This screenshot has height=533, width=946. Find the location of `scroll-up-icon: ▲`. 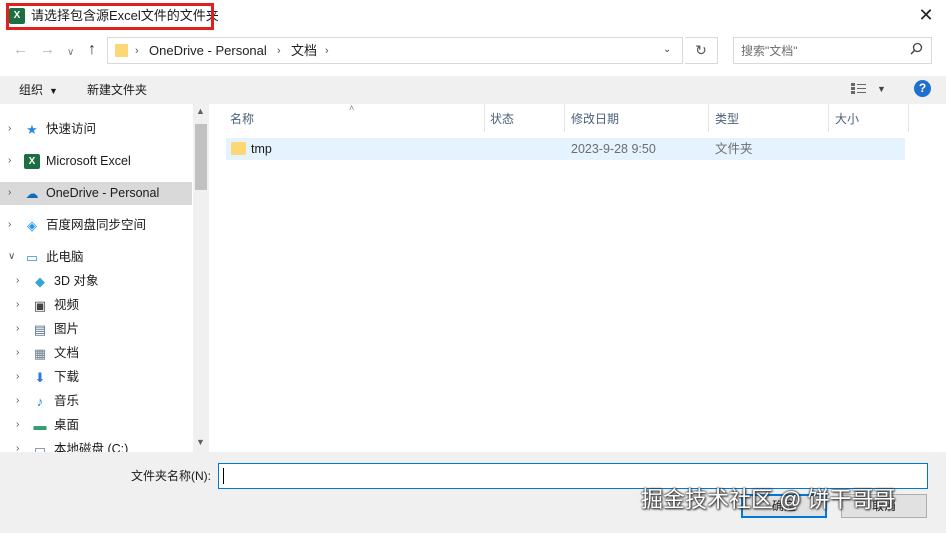

scroll-up-icon: ▲ is located at coordinates (200, 111).